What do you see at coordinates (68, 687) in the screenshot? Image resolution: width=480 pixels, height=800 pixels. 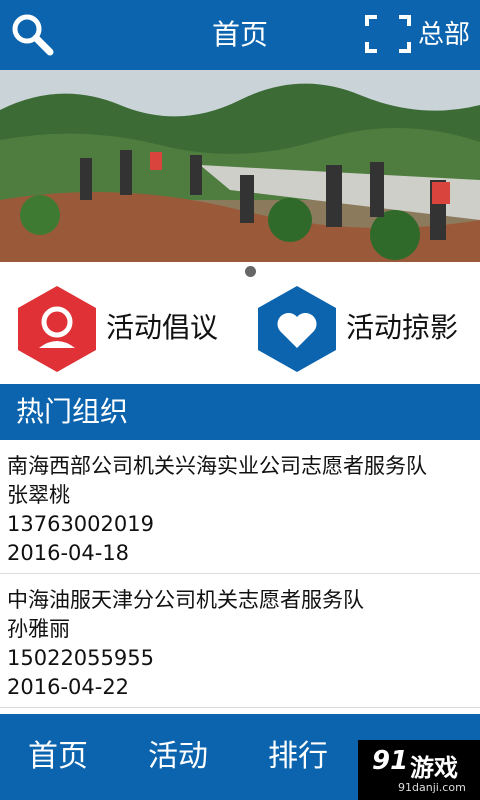 I see `organization-date: 2016-04-22` at bounding box center [68, 687].